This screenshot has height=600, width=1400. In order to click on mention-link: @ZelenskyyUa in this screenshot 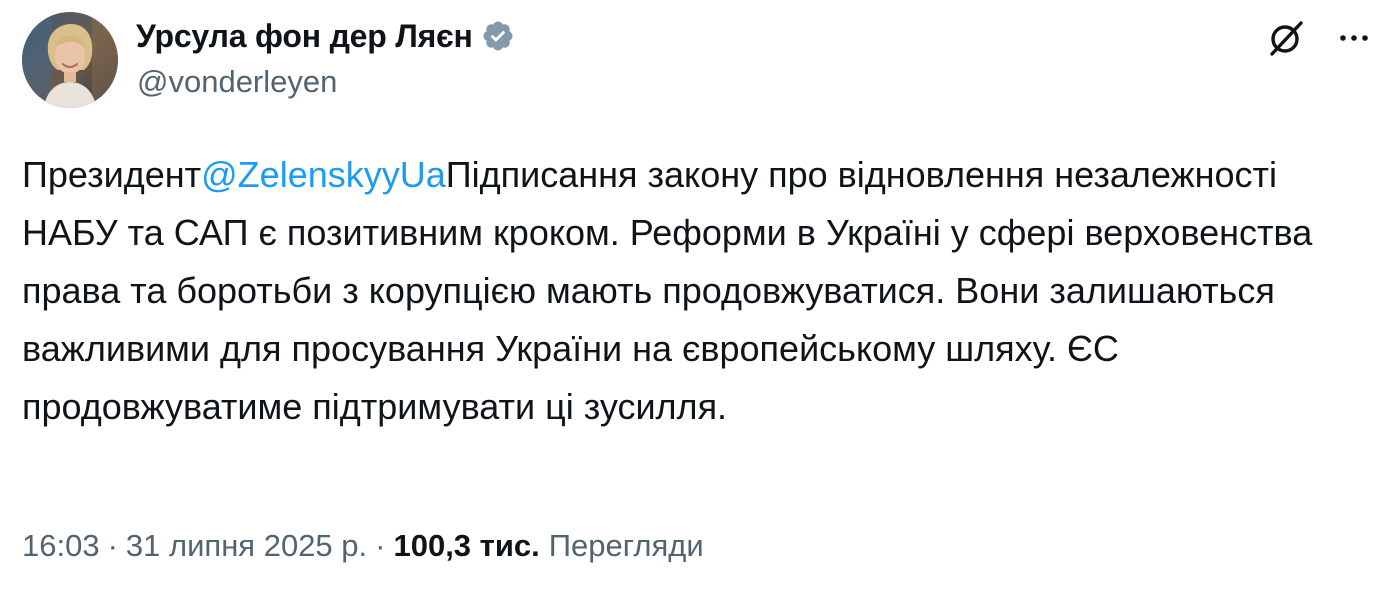, I will do `click(323, 174)`.